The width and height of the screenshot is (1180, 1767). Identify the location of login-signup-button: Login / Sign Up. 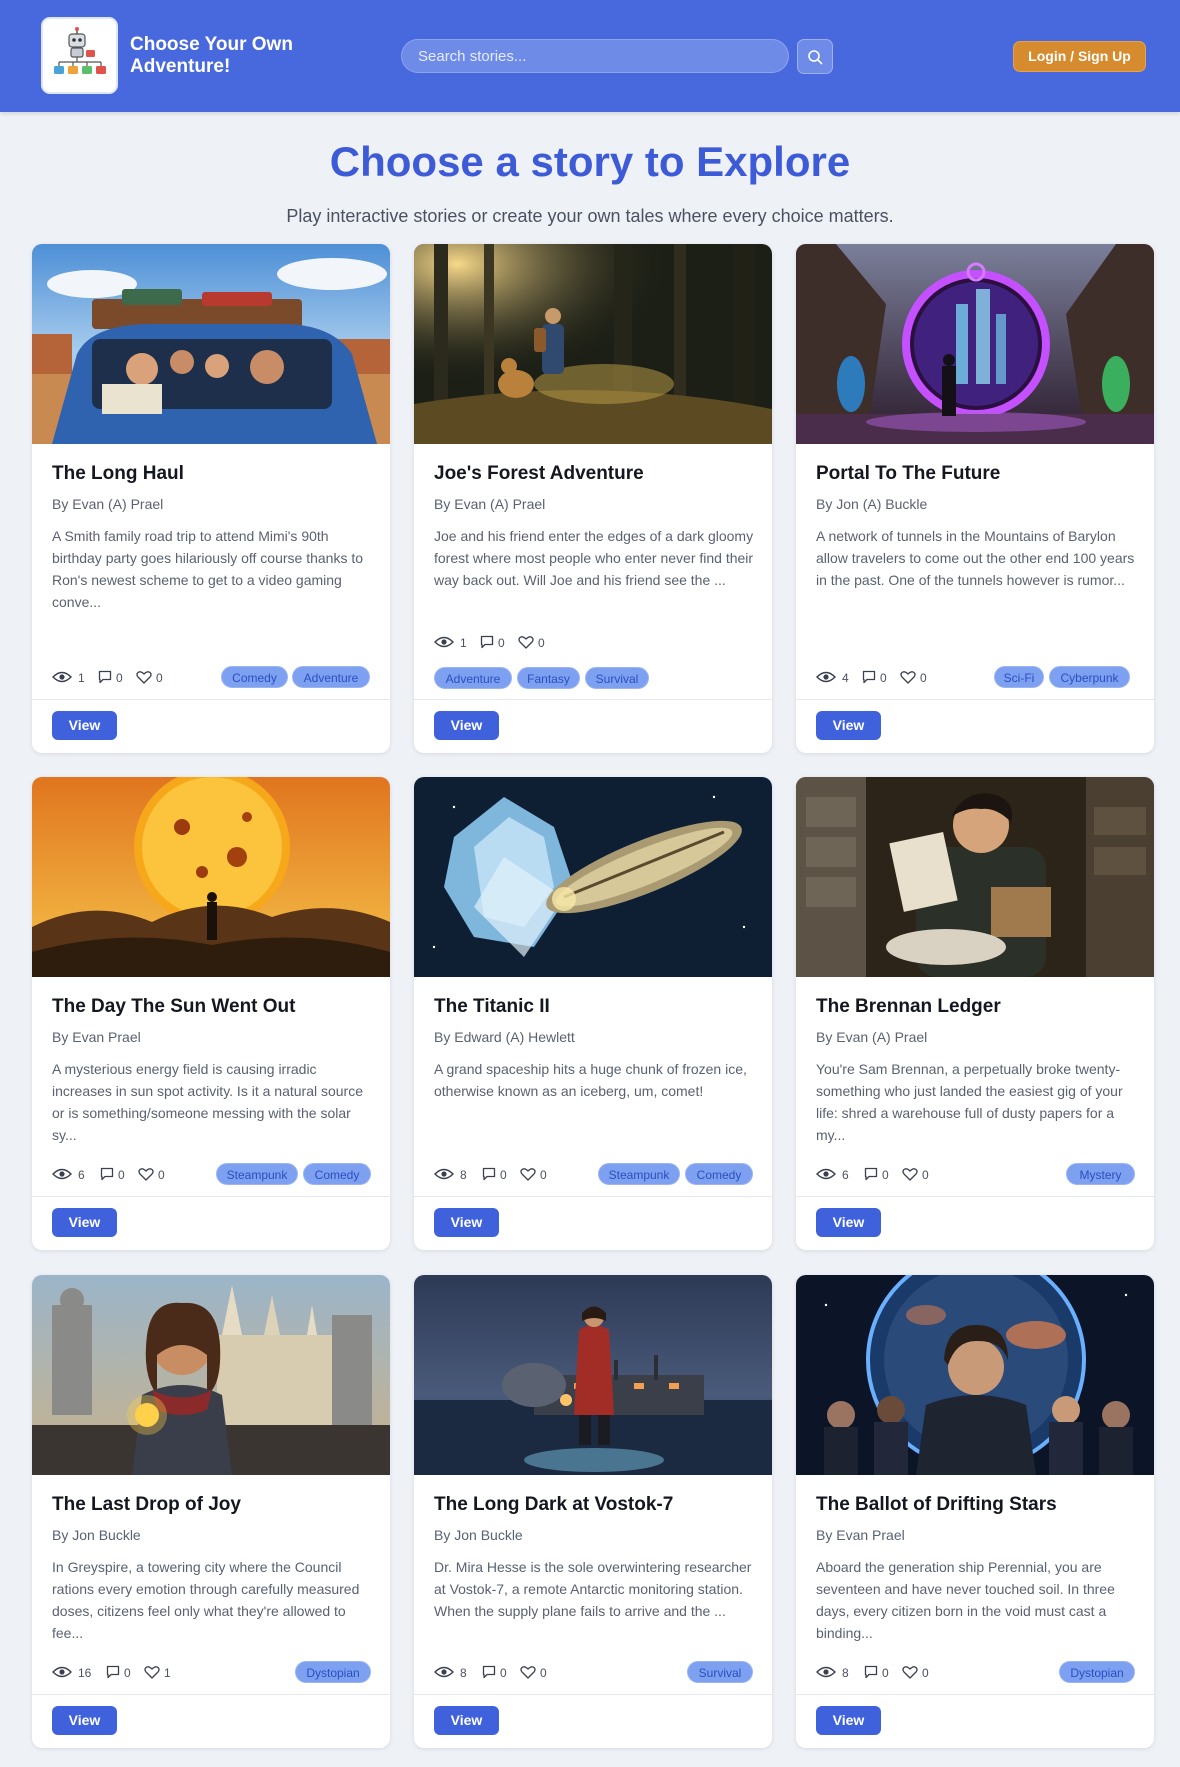
(1079, 56).